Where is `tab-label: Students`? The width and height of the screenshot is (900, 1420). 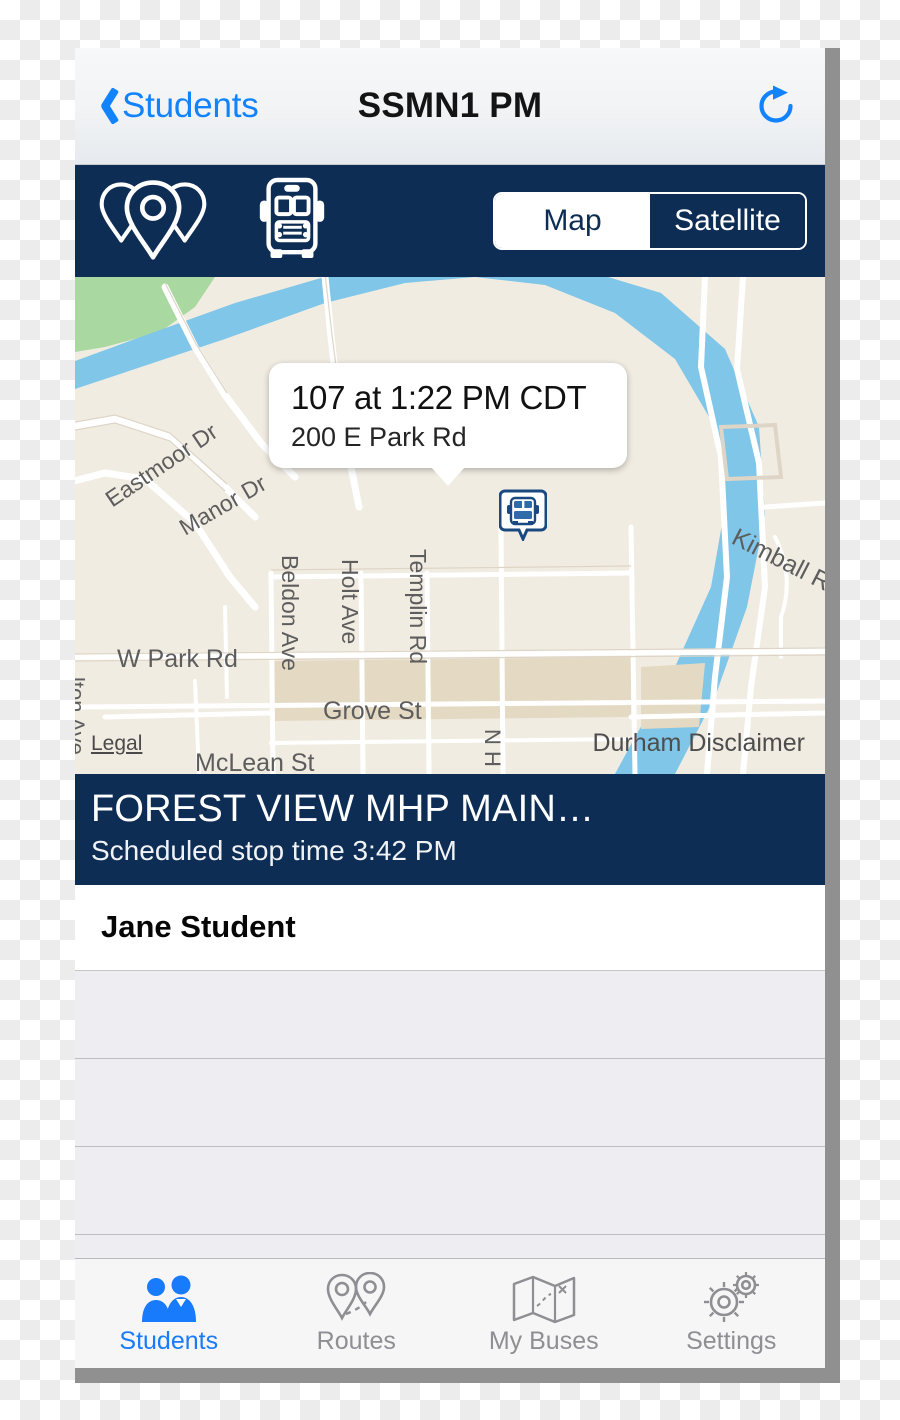
tab-label: Students is located at coordinates (169, 1340).